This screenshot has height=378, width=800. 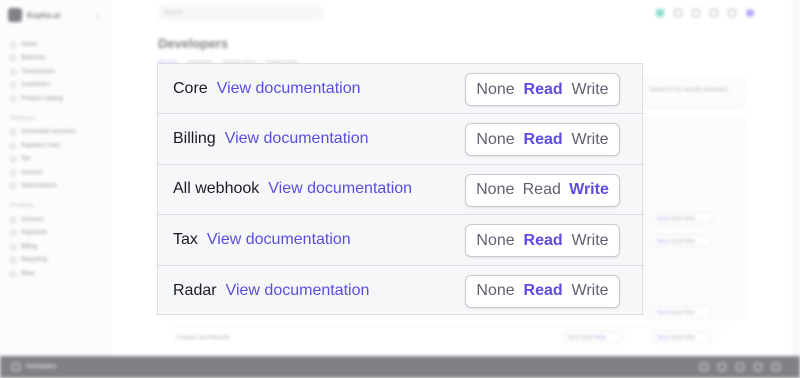 What do you see at coordinates (54, 234) in the screenshot?
I see `sidebar-item: Payments ⌄` at bounding box center [54, 234].